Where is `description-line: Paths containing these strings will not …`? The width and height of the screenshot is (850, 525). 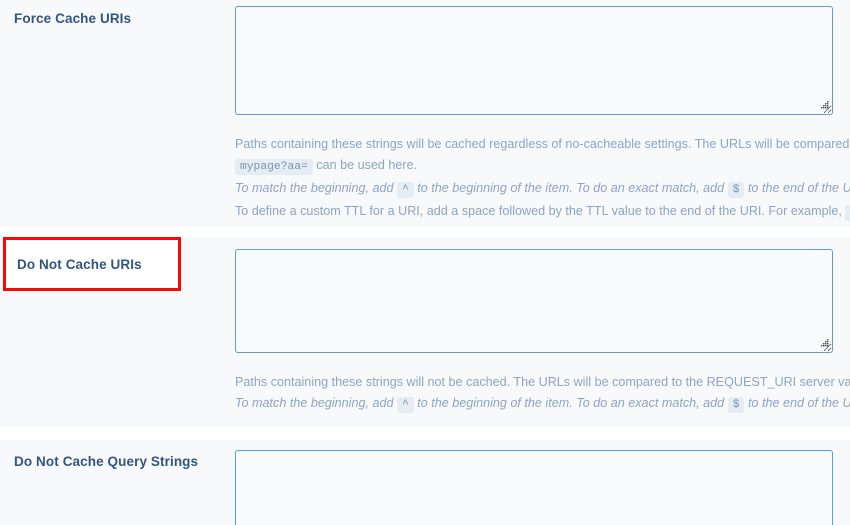
description-line: Paths containing these strings will not … is located at coordinates (542, 382).